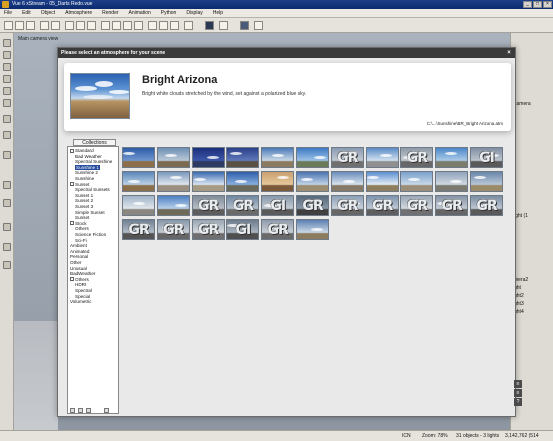 This screenshot has width=553, height=441. What do you see at coordinates (169, 13) in the screenshot?
I see `menu-python: Python` at bounding box center [169, 13].